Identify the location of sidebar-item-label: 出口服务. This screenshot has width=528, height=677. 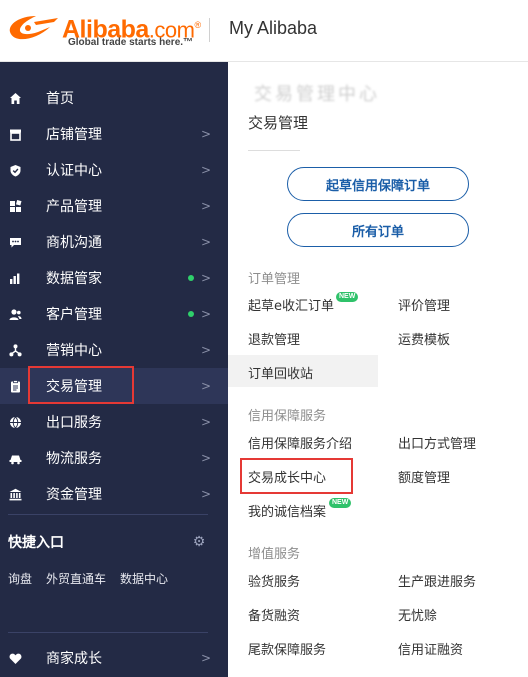
(74, 423).